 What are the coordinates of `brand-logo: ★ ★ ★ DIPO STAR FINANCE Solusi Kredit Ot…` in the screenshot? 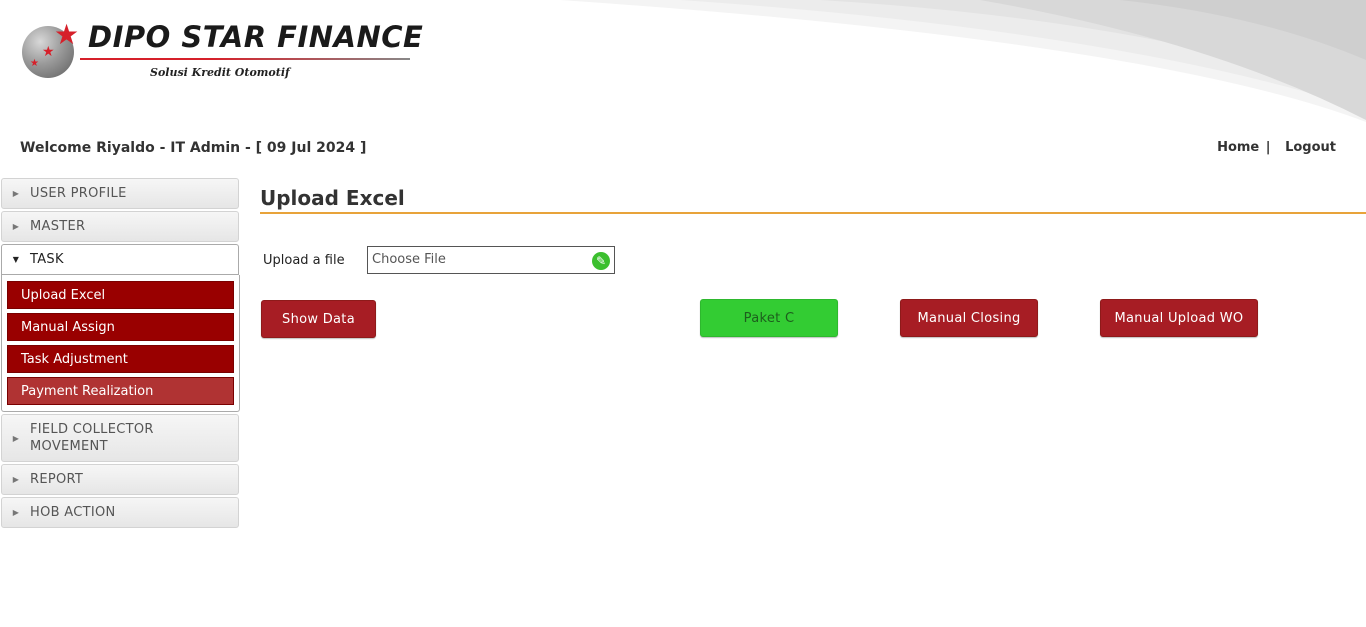 It's located at (222, 51).